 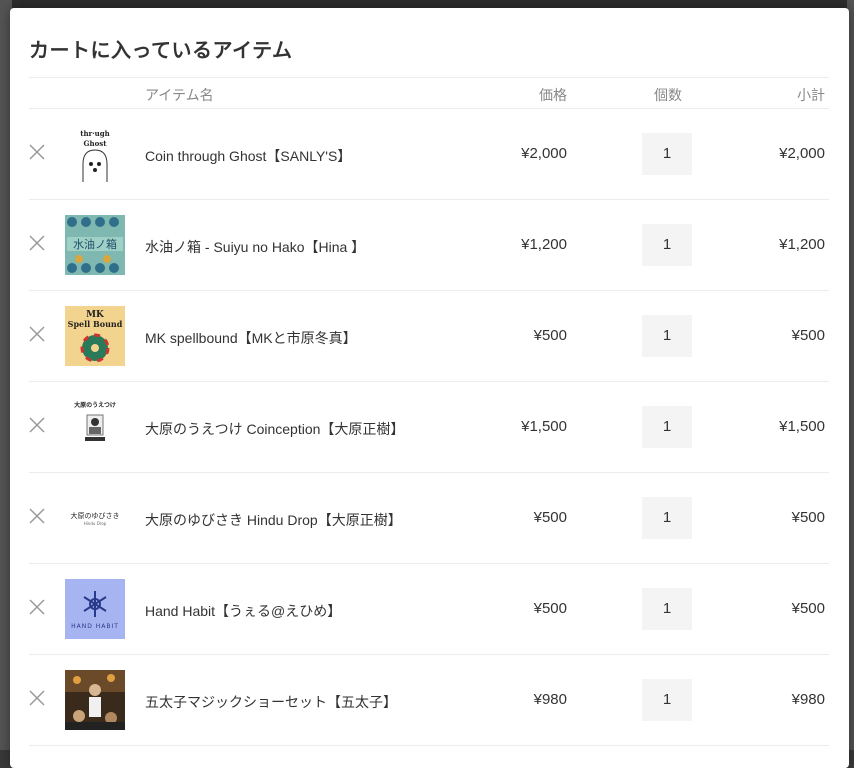 I want to click on header-item: アイテム名, so click(x=179, y=95).